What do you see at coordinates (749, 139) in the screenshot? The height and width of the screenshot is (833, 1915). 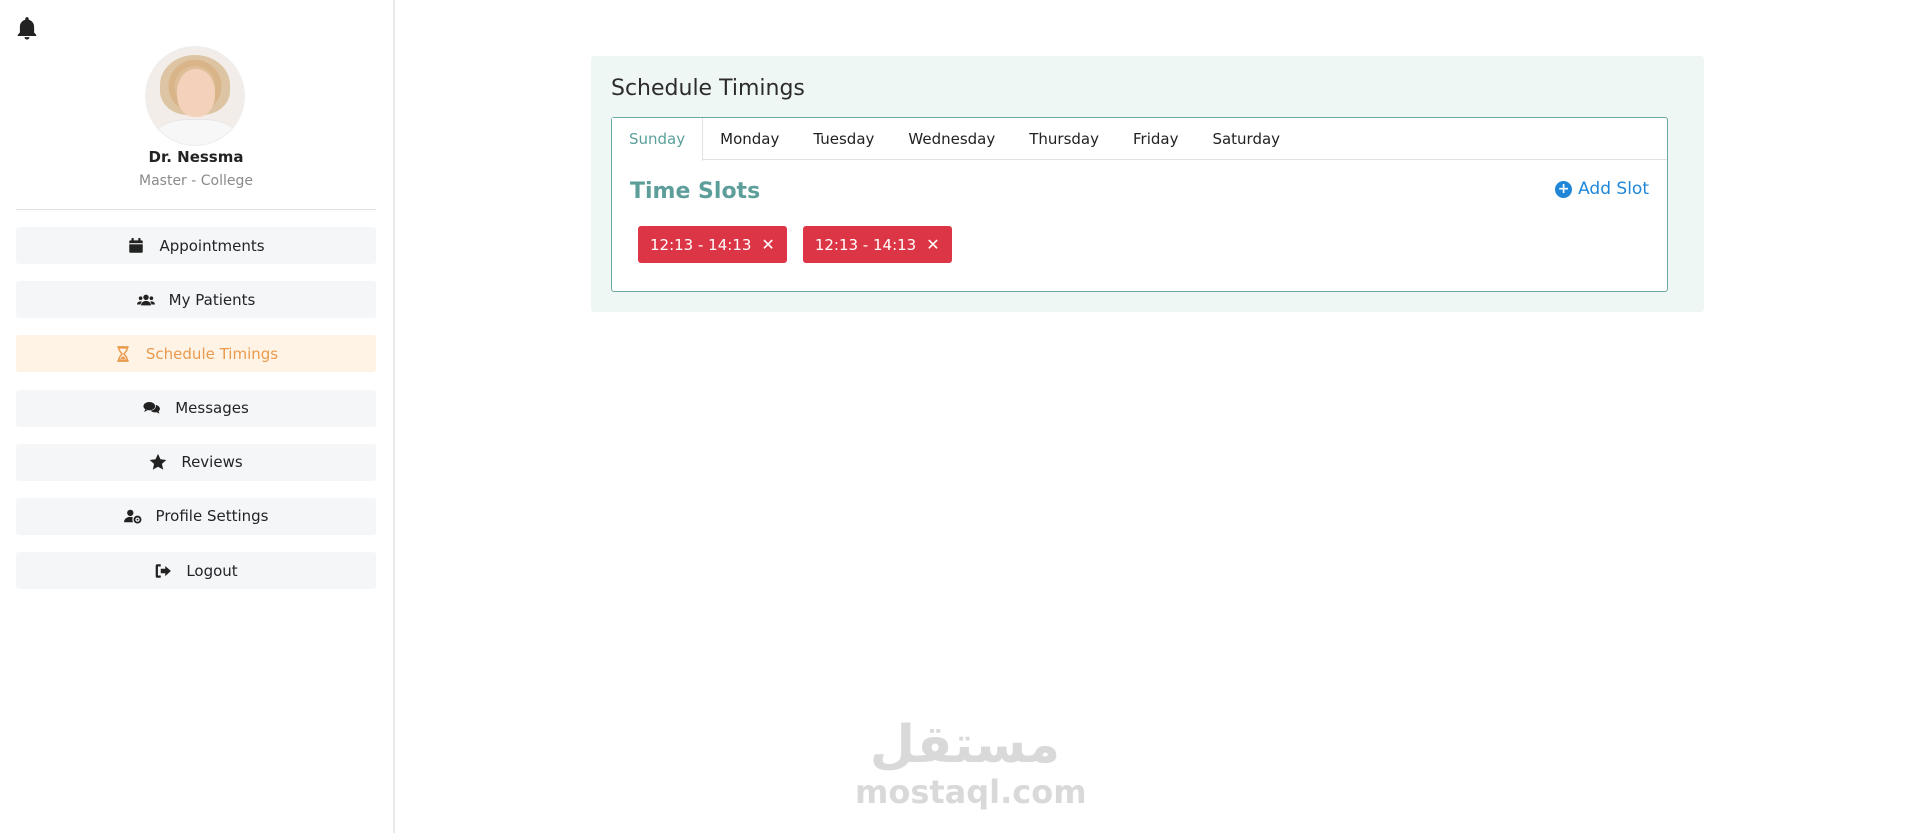 I see `tab-monday: Monday` at bounding box center [749, 139].